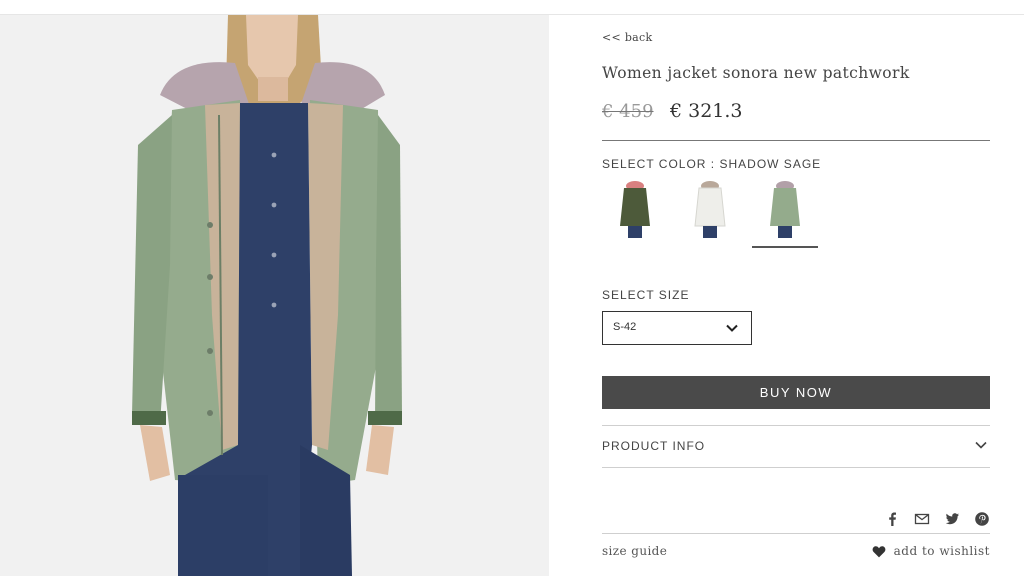 The image size is (1024, 576). Describe the element at coordinates (654, 446) in the screenshot. I see `product-info-label: PRODUCT INFO` at that location.